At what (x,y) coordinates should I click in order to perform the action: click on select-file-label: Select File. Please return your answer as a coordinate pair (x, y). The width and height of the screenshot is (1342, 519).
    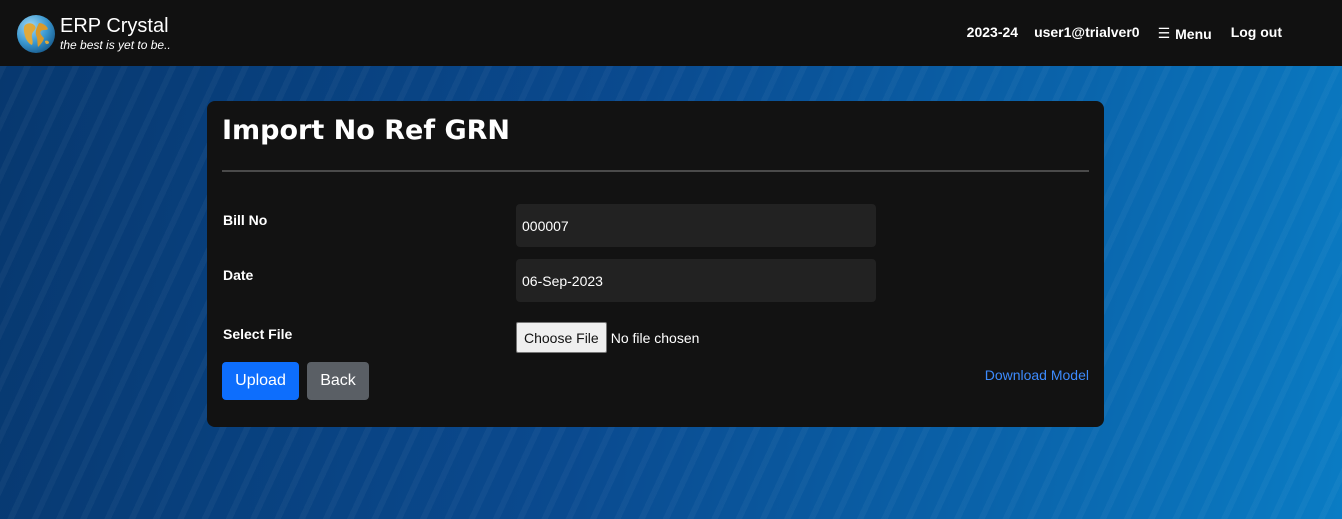
    Looking at the image, I should click on (258, 334).